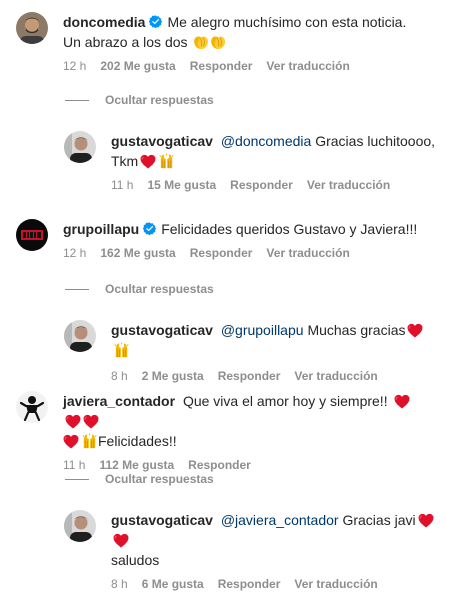  Describe the element at coordinates (280, 520) in the screenshot. I see `mention-link: @javiera_contador` at that location.